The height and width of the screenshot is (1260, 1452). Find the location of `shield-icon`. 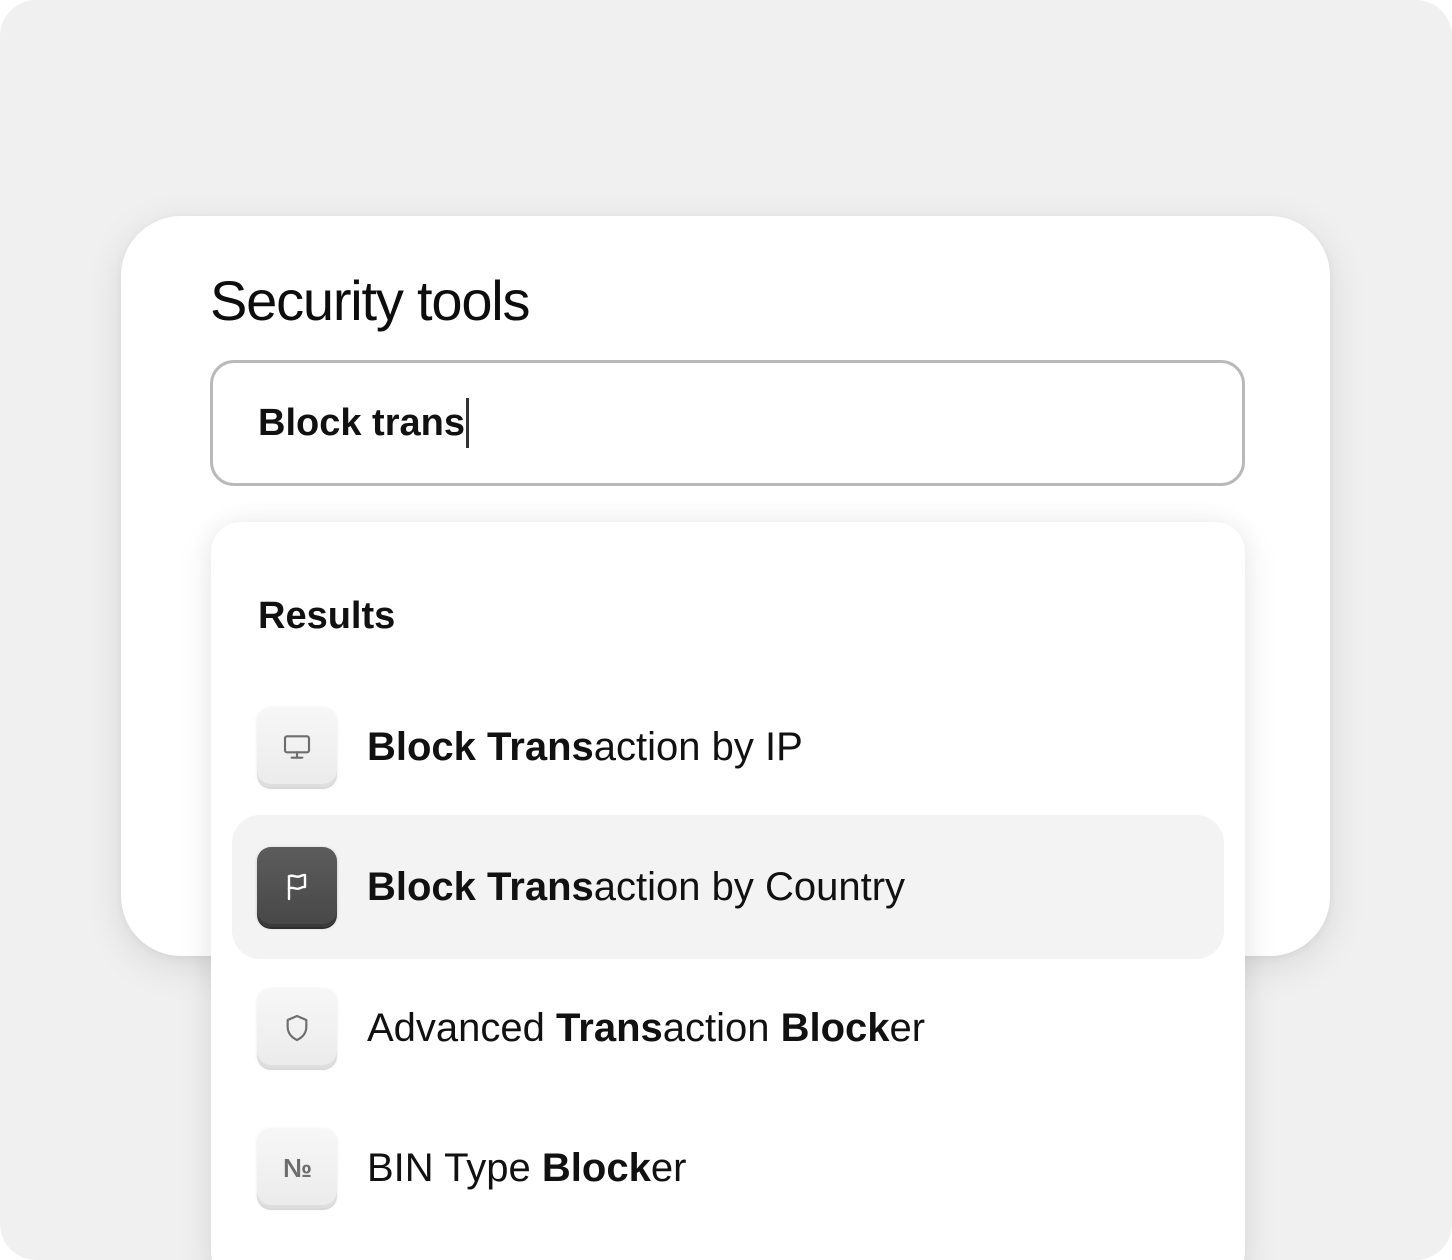

shield-icon is located at coordinates (297, 1028).